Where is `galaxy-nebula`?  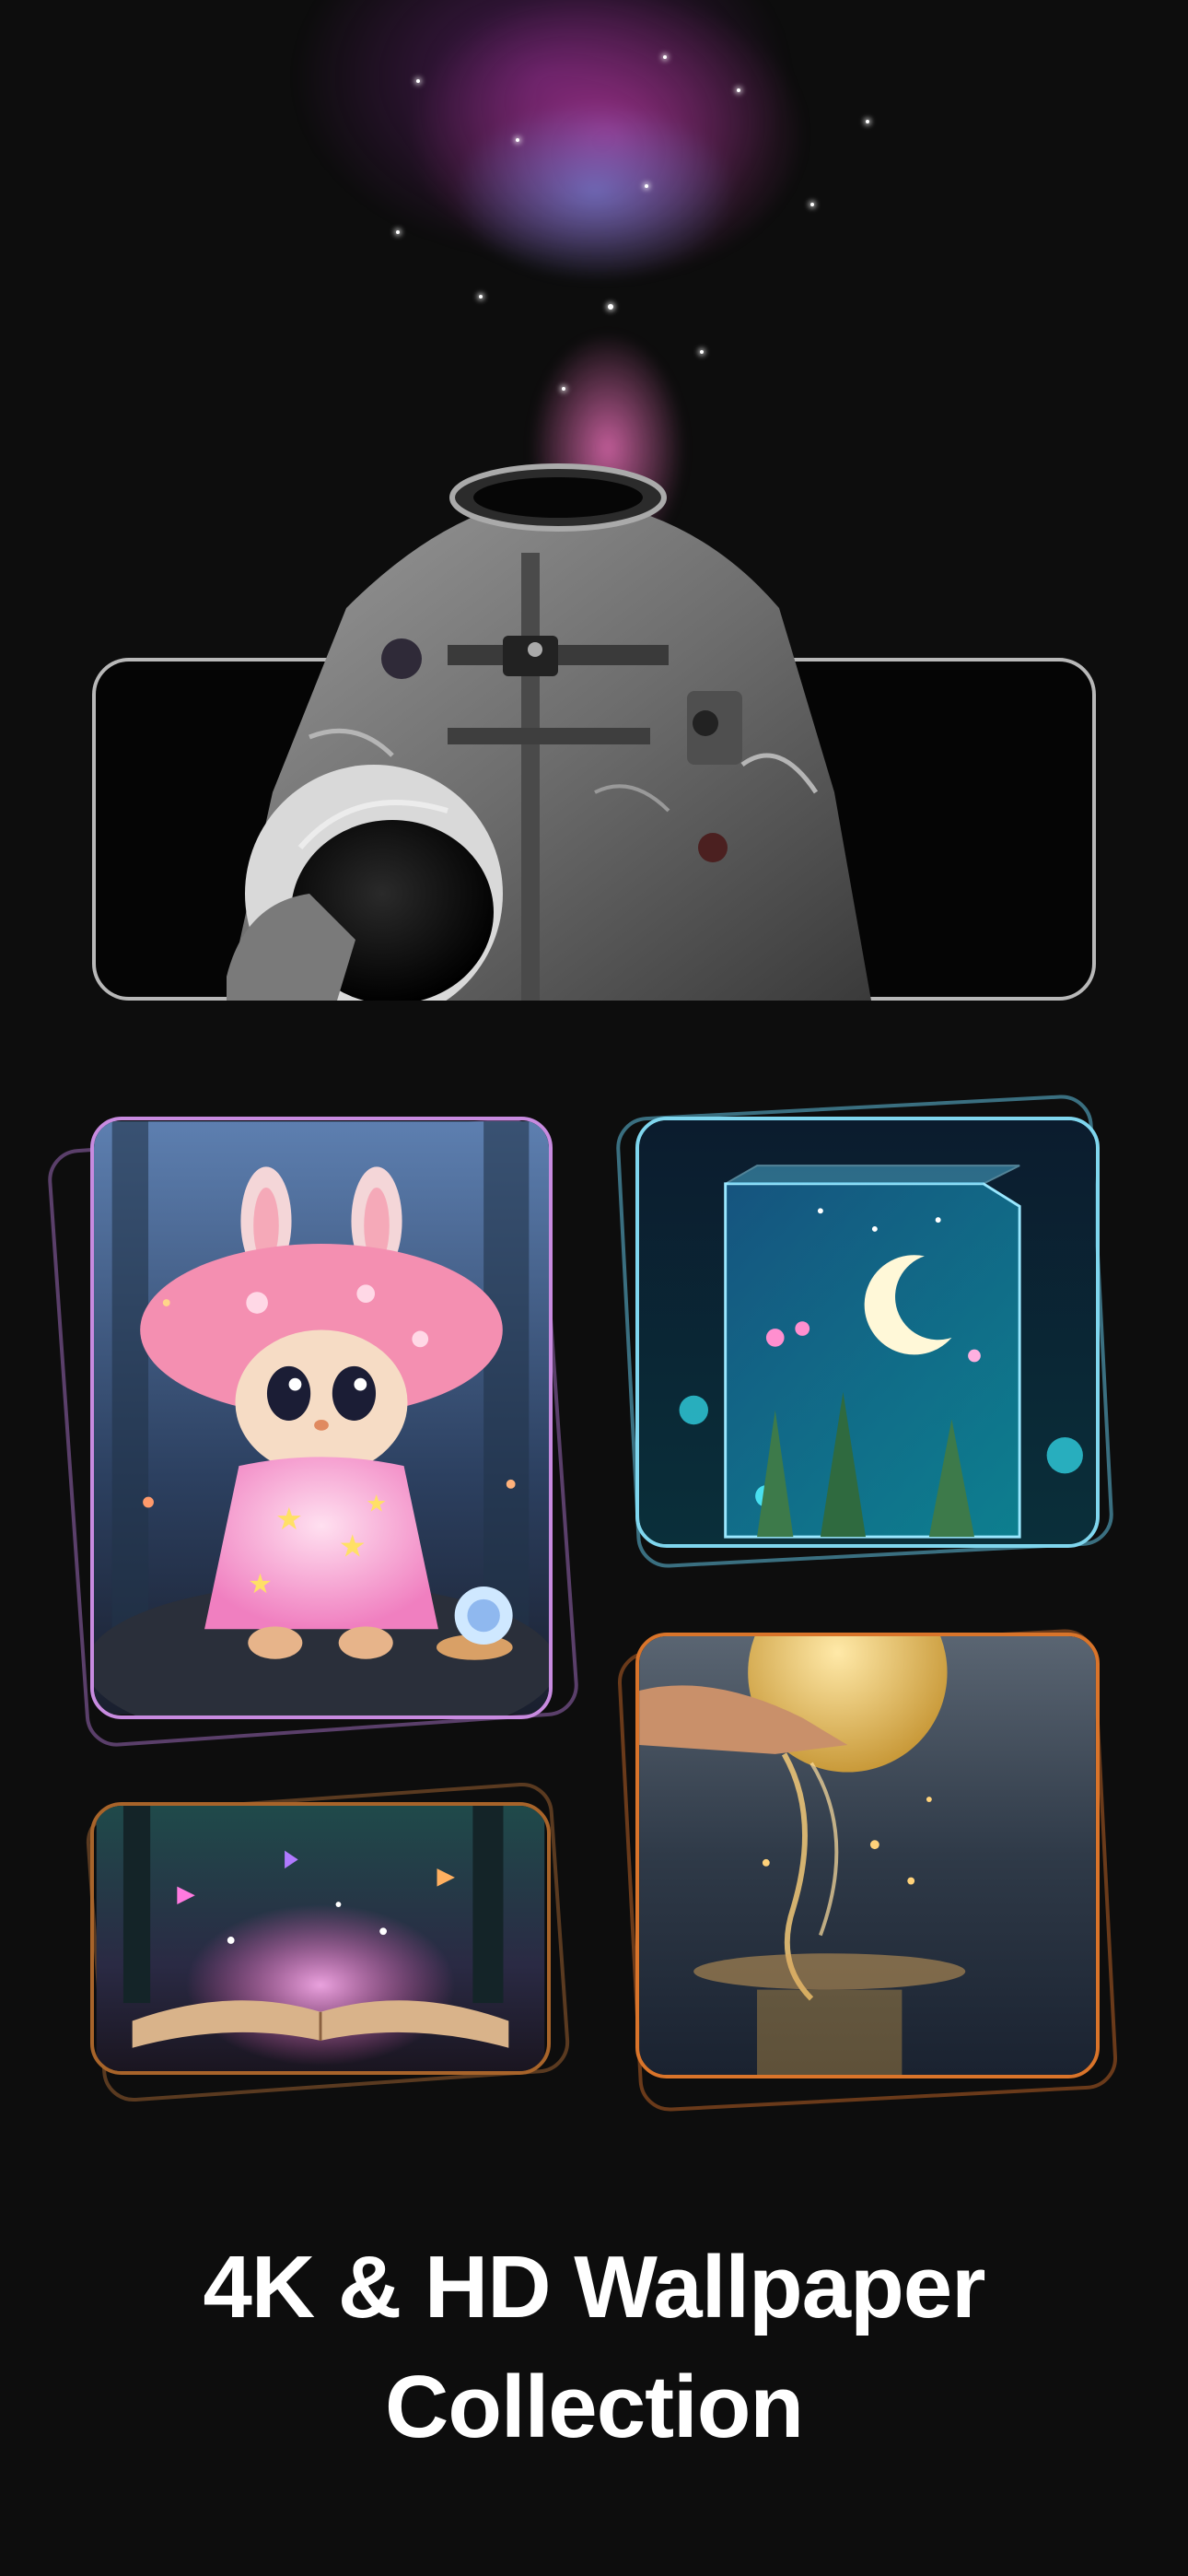
galaxy-nebula is located at coordinates (607, 267).